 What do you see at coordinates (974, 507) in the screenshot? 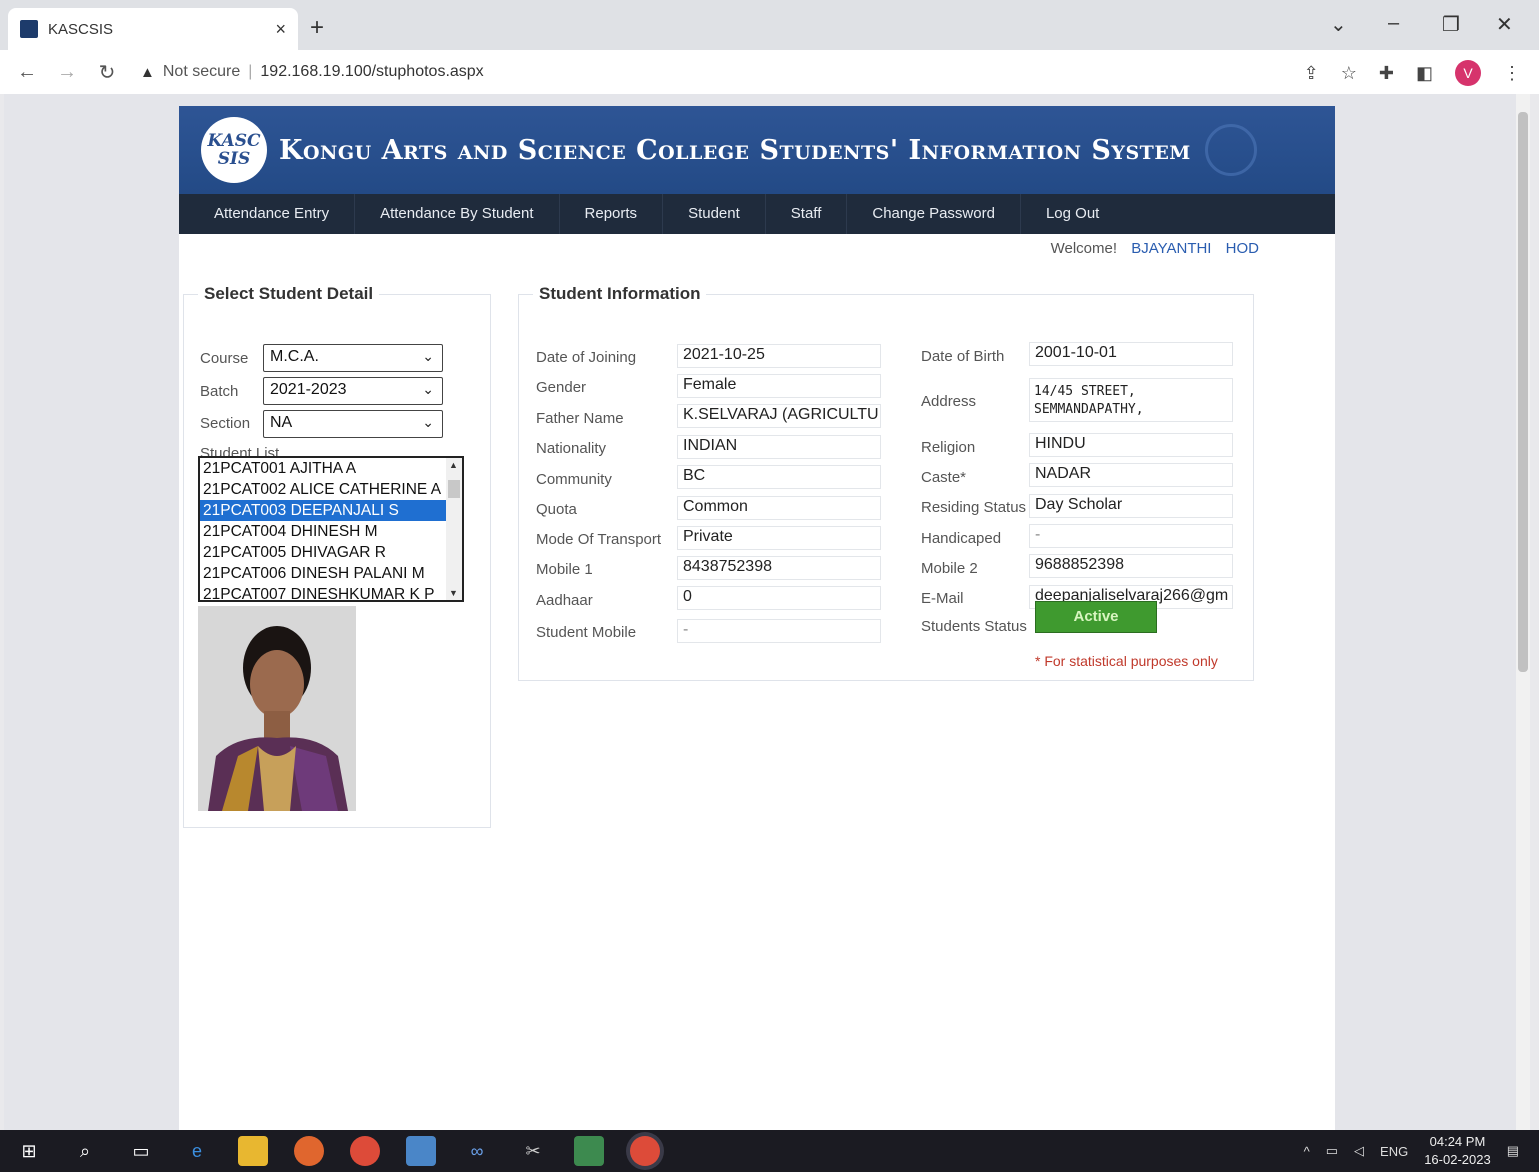
I see `residing-status-label: Residing Status` at bounding box center [974, 507].